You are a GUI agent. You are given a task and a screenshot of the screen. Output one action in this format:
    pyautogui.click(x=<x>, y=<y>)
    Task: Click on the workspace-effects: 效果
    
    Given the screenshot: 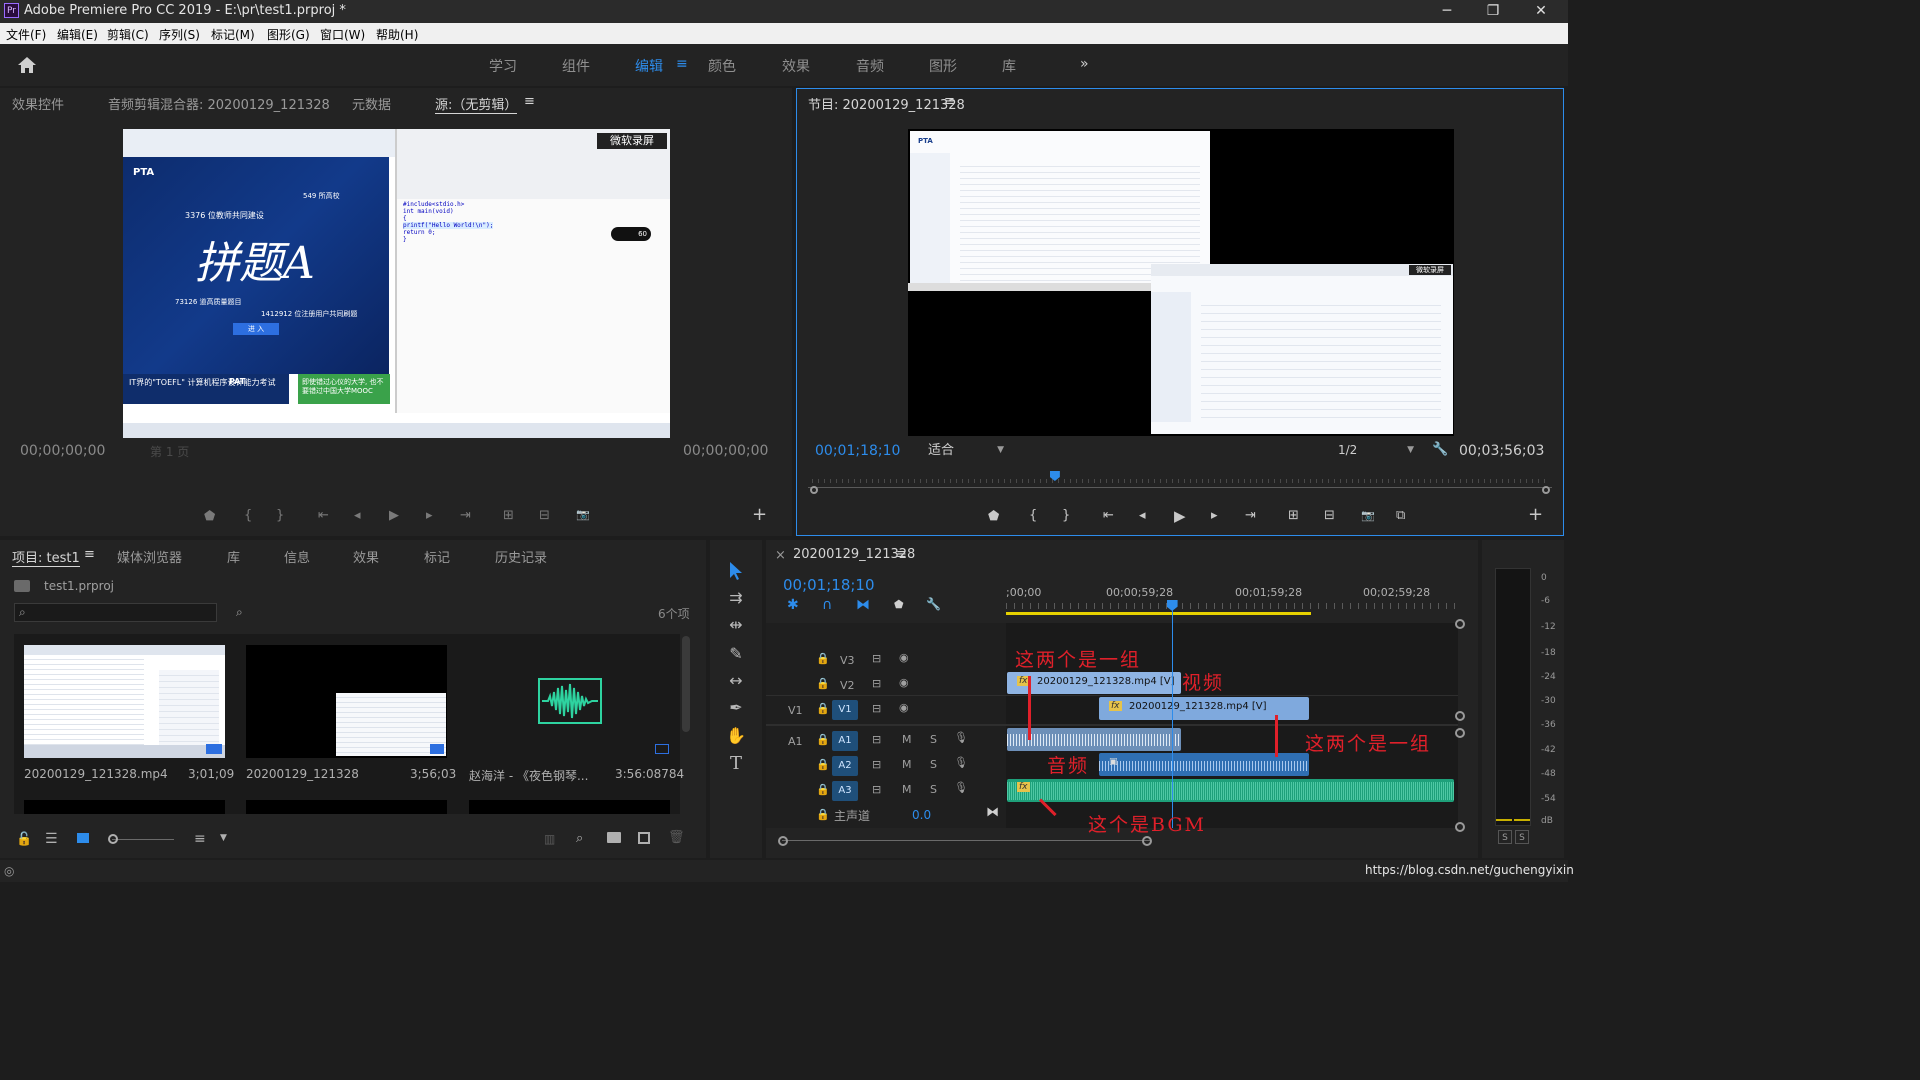 What is the action you would take?
    pyautogui.click(x=796, y=66)
    